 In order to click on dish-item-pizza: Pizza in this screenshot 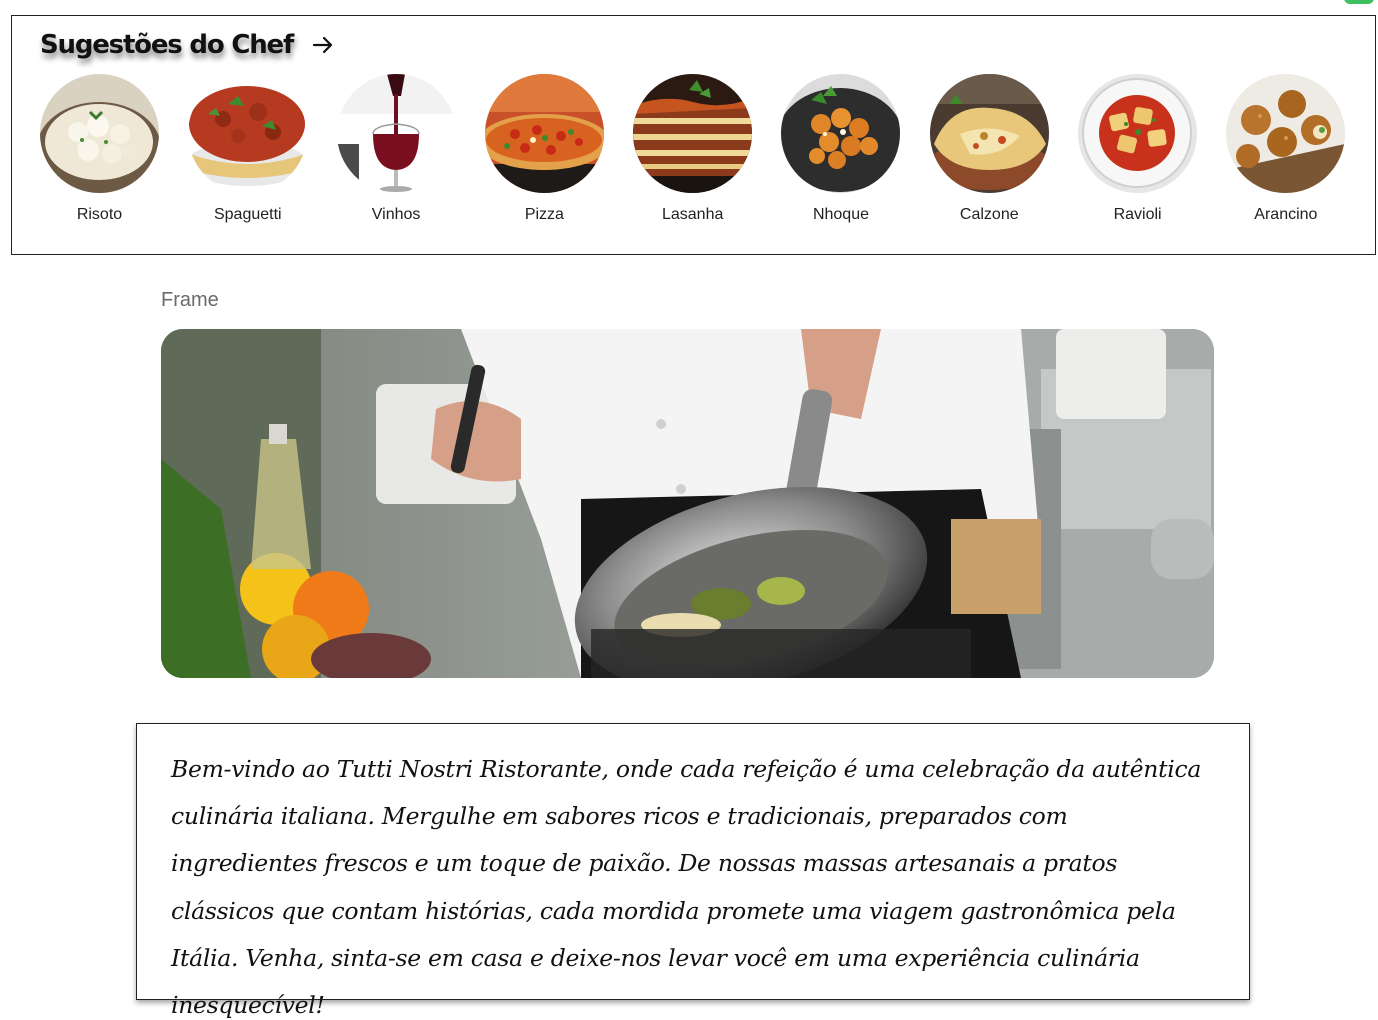, I will do `click(558, 149)`.